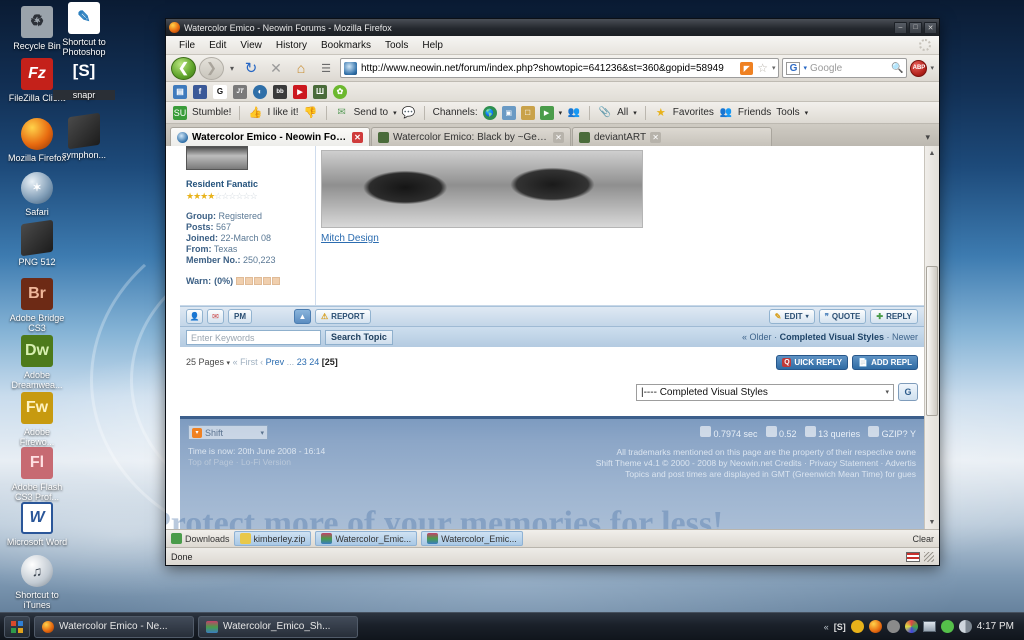 The image size is (1024, 640). What do you see at coordinates (187, 45) in the screenshot?
I see `menu-file: File` at bounding box center [187, 45].